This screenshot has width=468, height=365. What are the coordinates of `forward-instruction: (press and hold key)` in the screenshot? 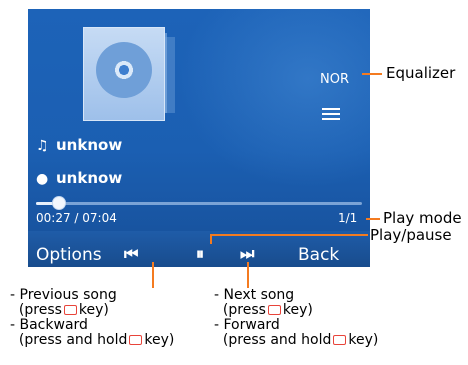 It's located at (296, 340).